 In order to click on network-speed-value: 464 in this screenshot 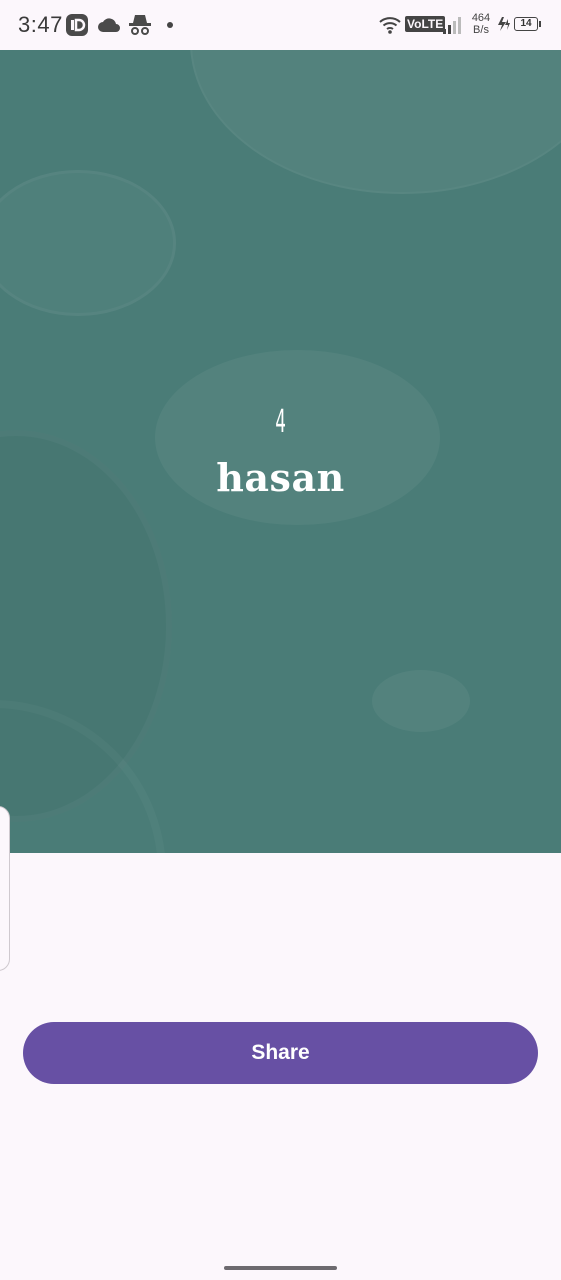, I will do `click(481, 18)`.